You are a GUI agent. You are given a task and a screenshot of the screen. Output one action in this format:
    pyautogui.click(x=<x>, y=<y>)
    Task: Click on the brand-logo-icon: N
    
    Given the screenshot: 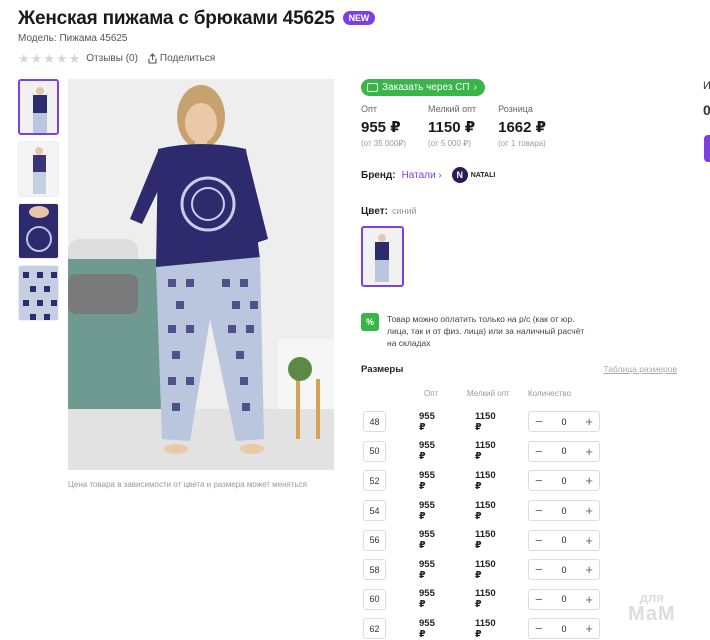 What is the action you would take?
    pyautogui.click(x=459, y=175)
    